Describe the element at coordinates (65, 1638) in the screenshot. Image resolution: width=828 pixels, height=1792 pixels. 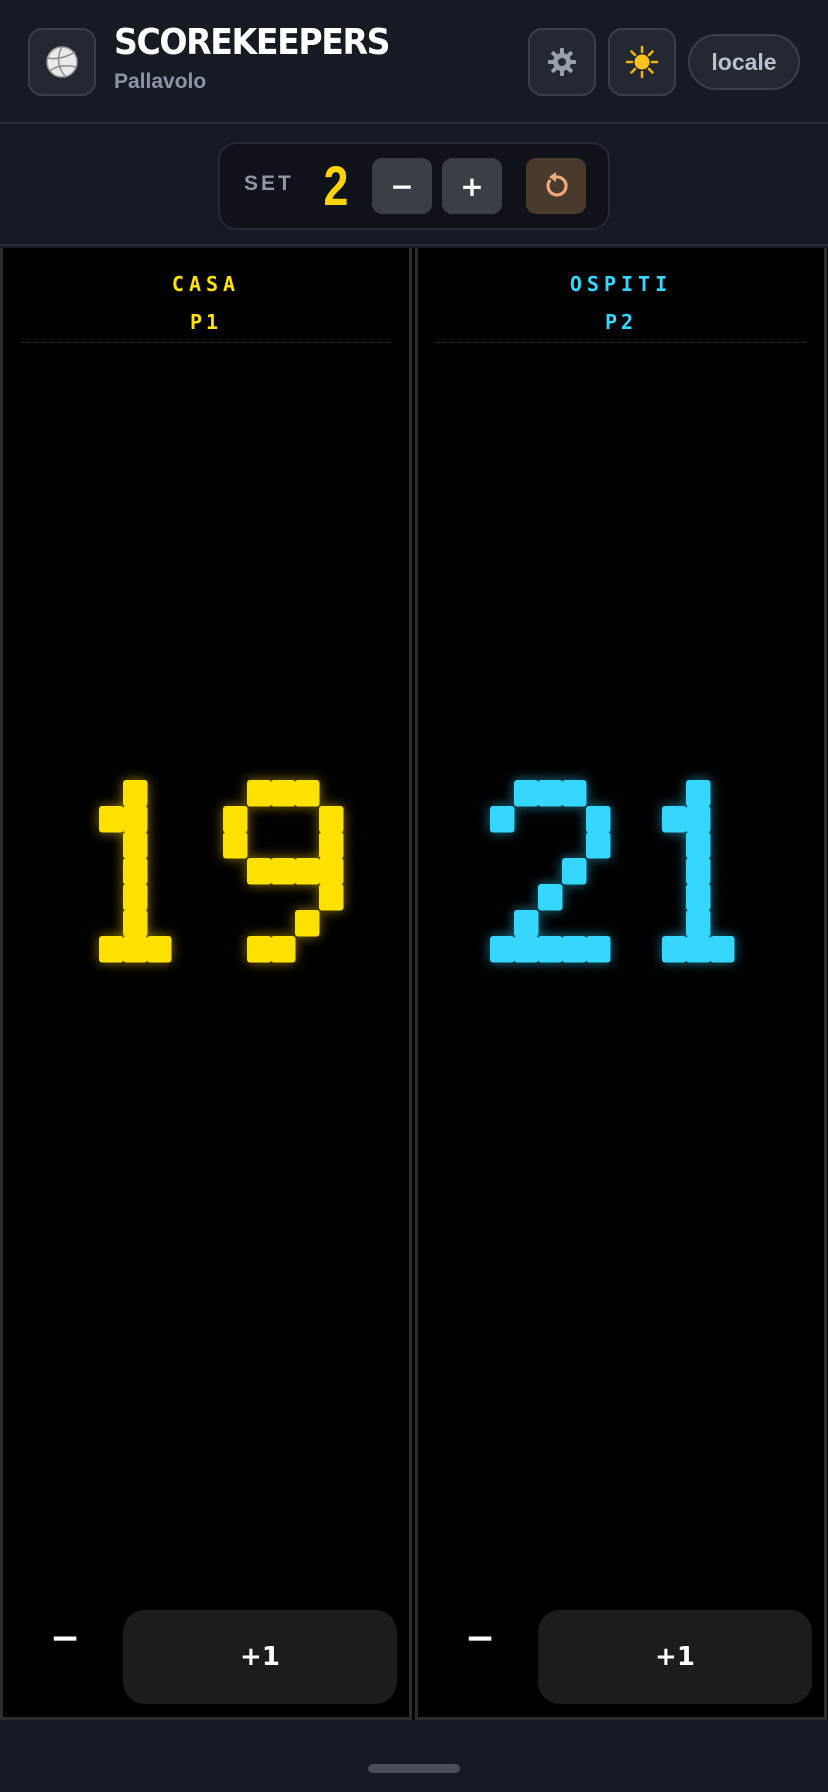
I see `score-decrement-button-home: −` at that location.